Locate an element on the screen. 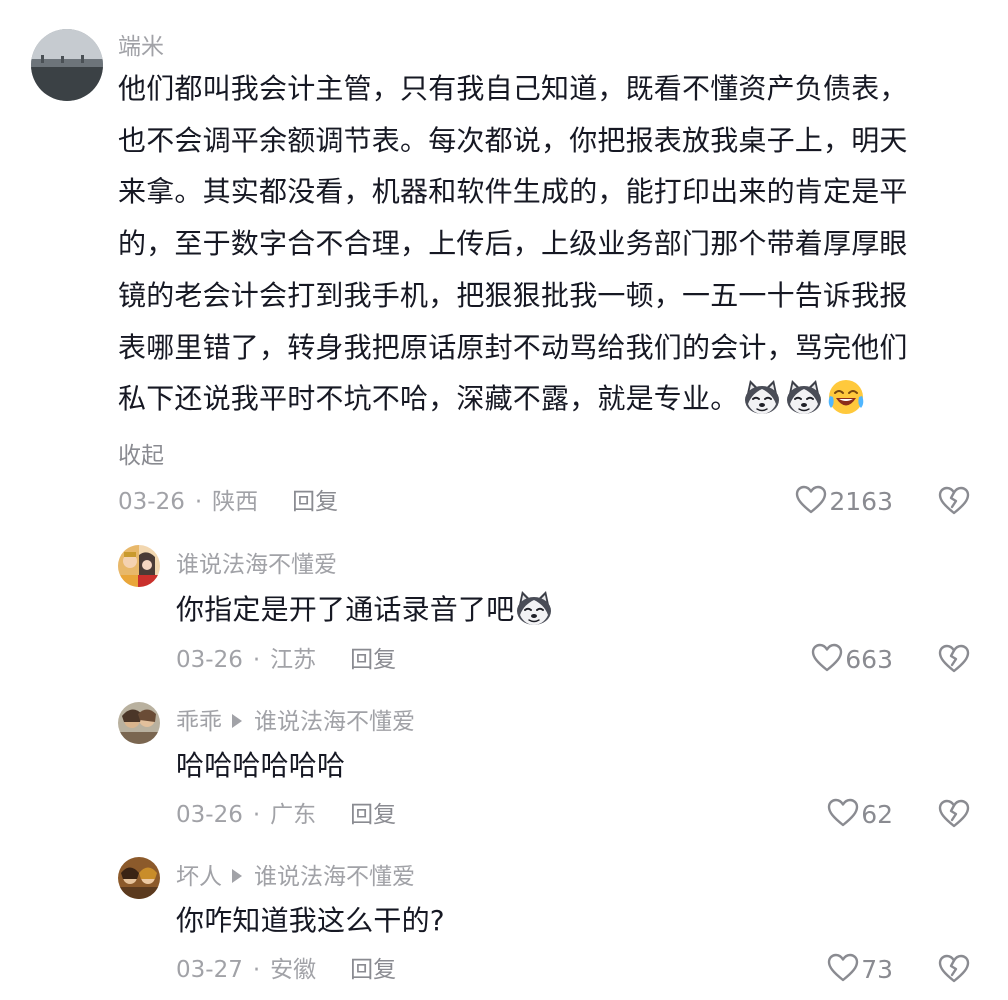 The width and height of the screenshot is (1008, 1000). comment-location: 广东 is located at coordinates (293, 815).